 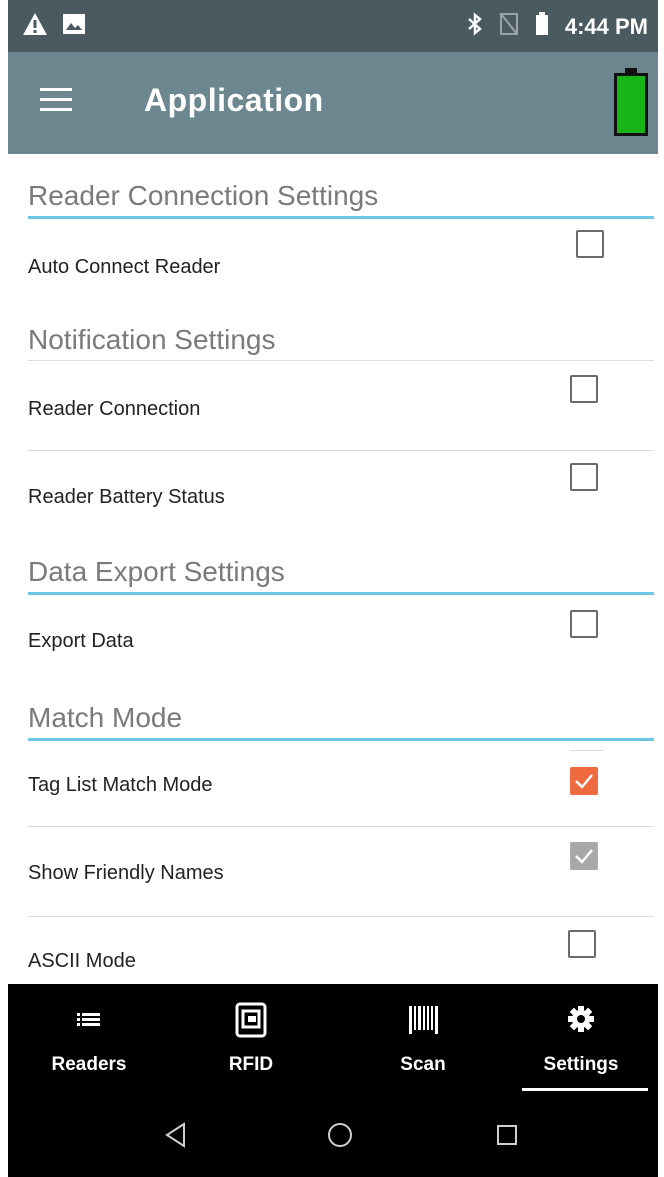 I want to click on nav-label-rfid: RFID, so click(x=251, y=1064).